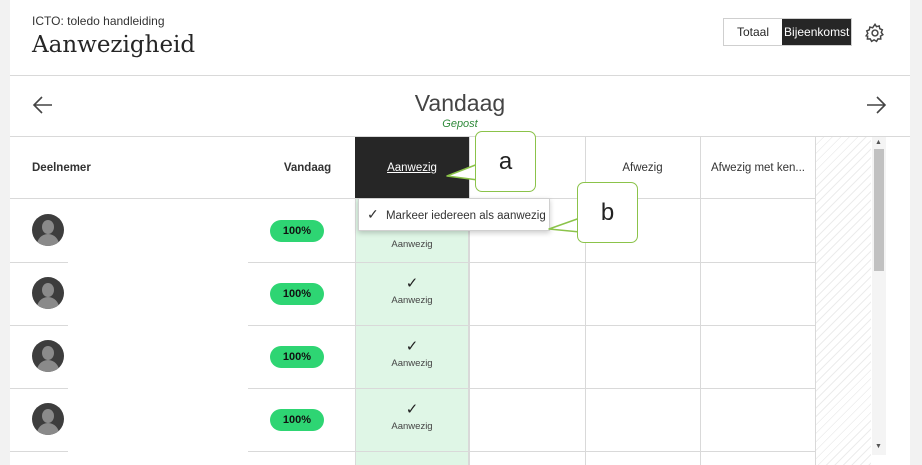  What do you see at coordinates (465, 216) in the screenshot?
I see `mark-all-present-label: Markeer iedereen als aanwezig` at bounding box center [465, 216].